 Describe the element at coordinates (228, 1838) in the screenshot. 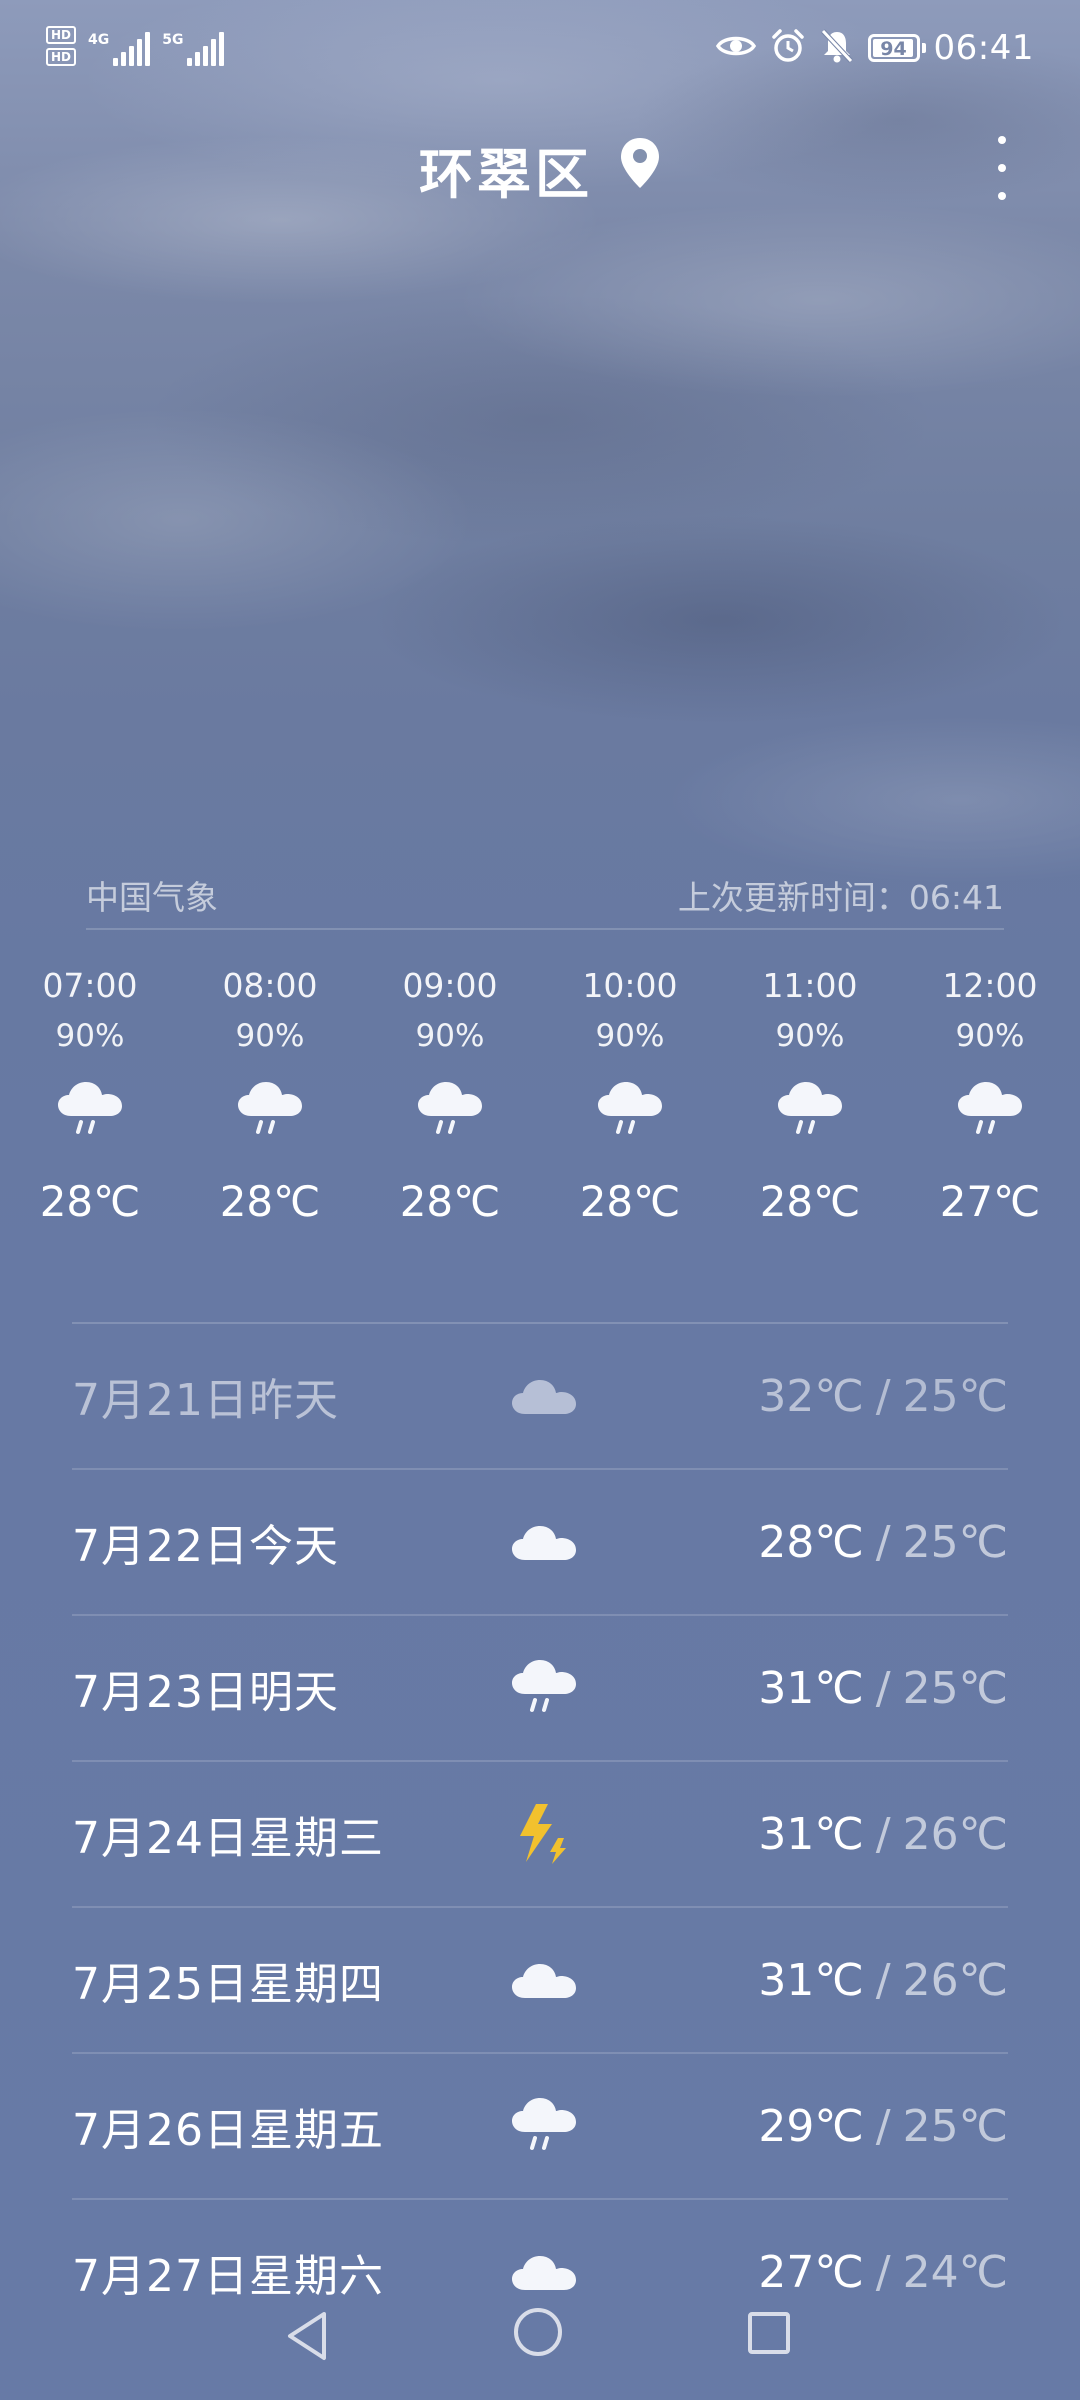

I see `day-date: 7月24日星期三` at that location.